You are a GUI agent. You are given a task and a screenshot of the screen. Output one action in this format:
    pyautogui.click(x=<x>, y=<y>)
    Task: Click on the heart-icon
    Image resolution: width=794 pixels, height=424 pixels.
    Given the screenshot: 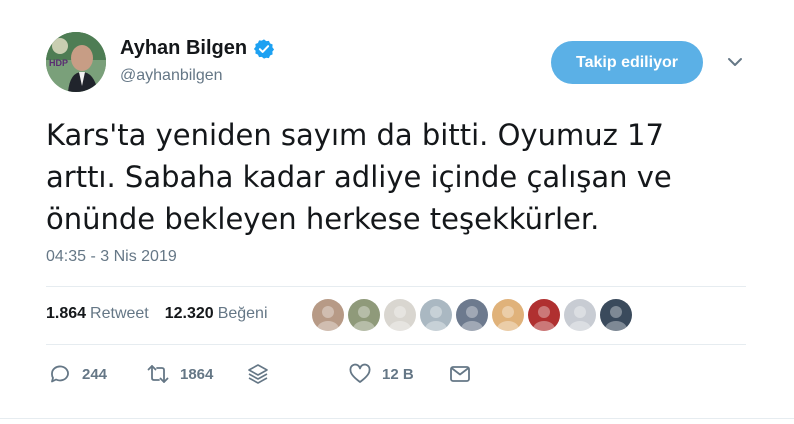 What is the action you would take?
    pyautogui.click(x=360, y=373)
    